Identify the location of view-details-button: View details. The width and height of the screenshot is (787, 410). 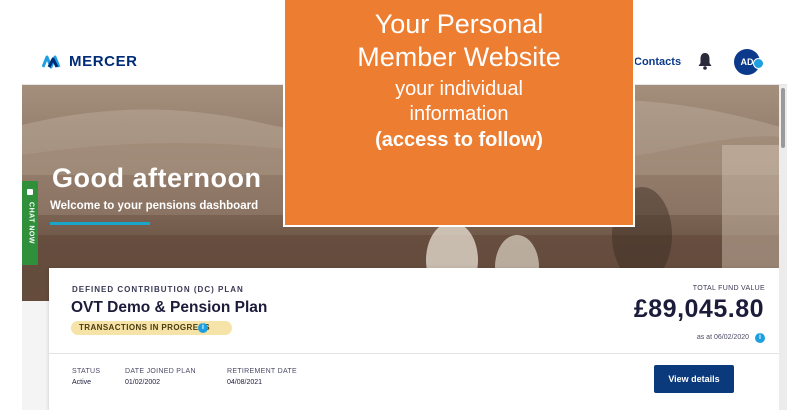
(694, 379).